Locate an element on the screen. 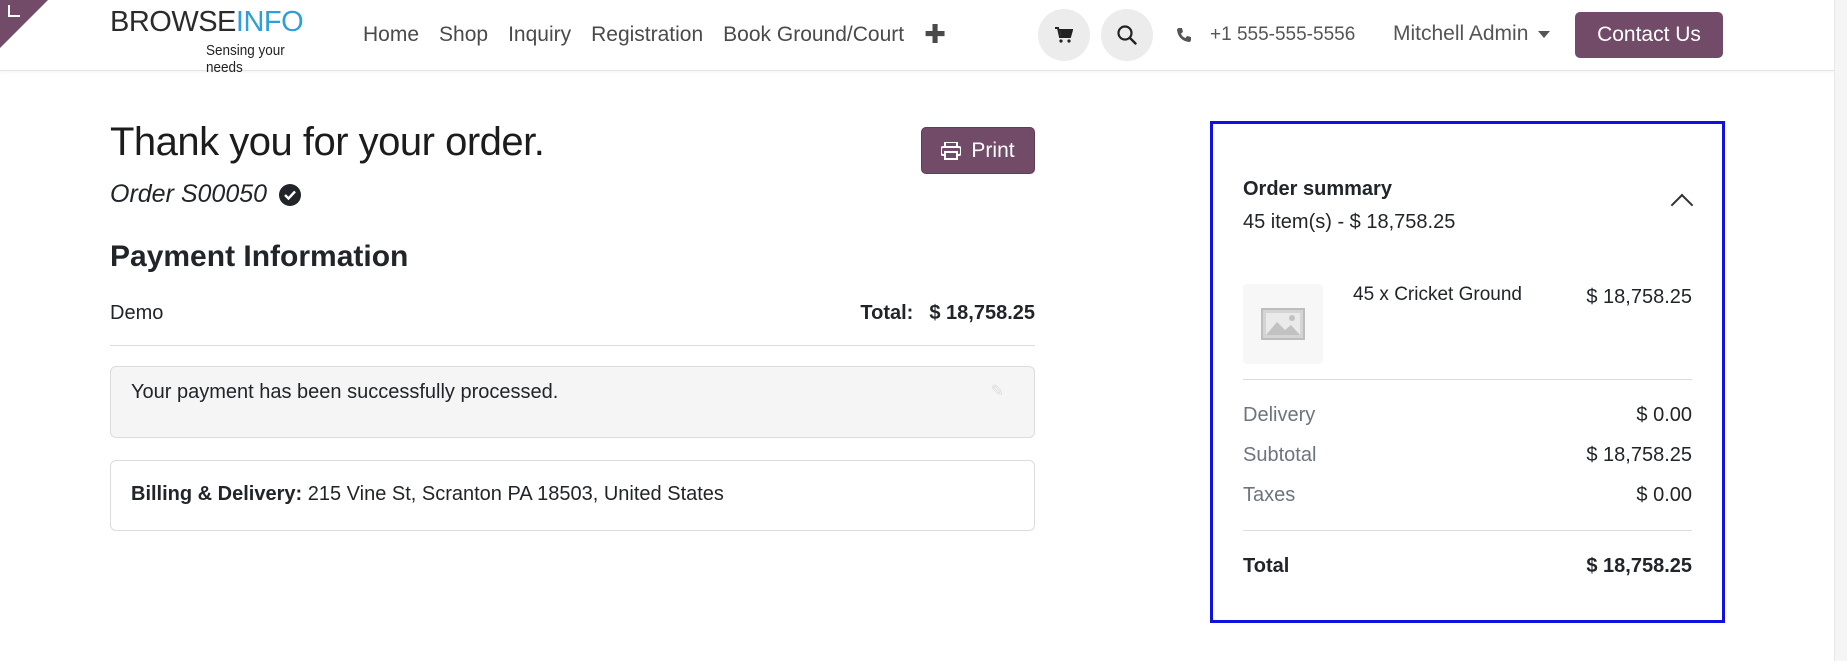 The image size is (1847, 661). phone-icon is located at coordinates (1184, 35).